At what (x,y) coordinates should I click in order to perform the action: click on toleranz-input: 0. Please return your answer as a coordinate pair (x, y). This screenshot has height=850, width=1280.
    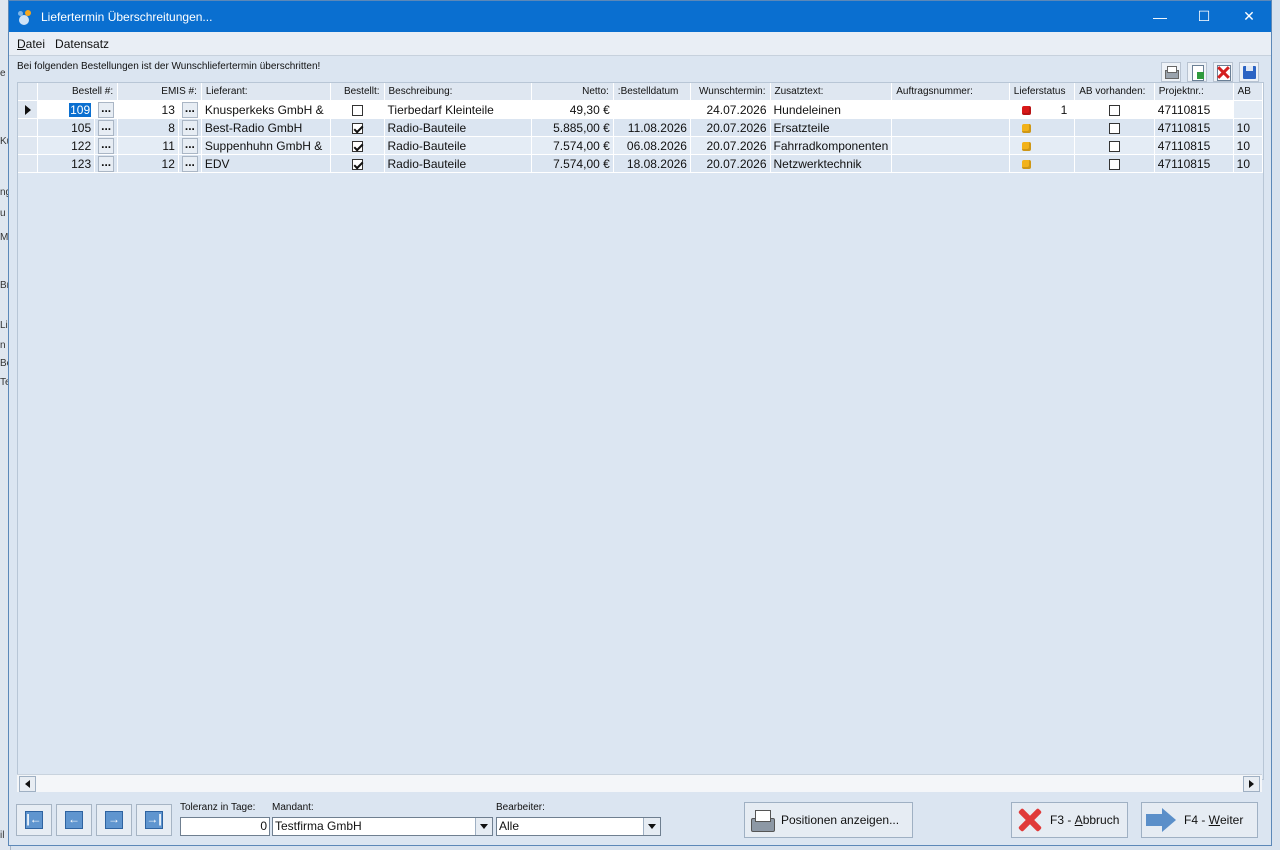
    Looking at the image, I should click on (225, 826).